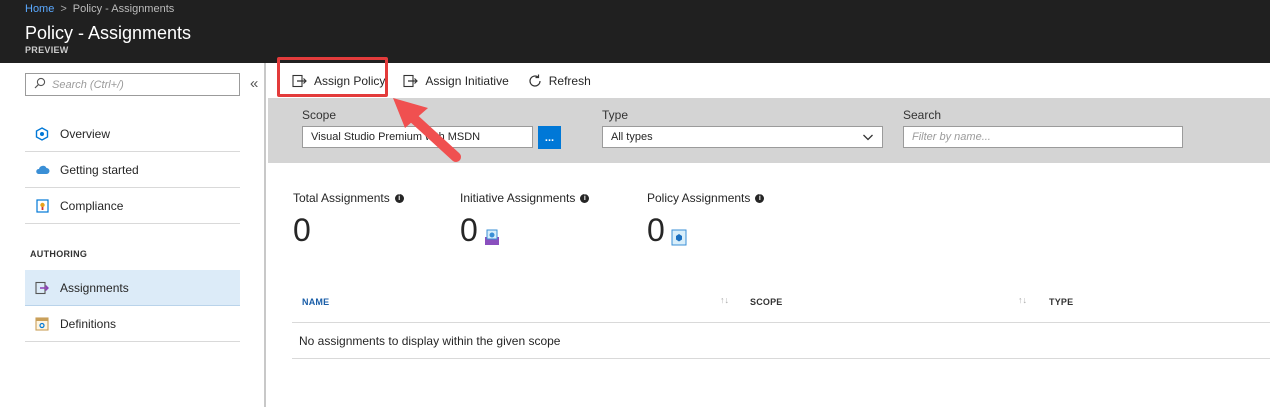 The width and height of the screenshot is (1270, 407). What do you see at coordinates (922, 115) in the screenshot?
I see `search-label: Search` at bounding box center [922, 115].